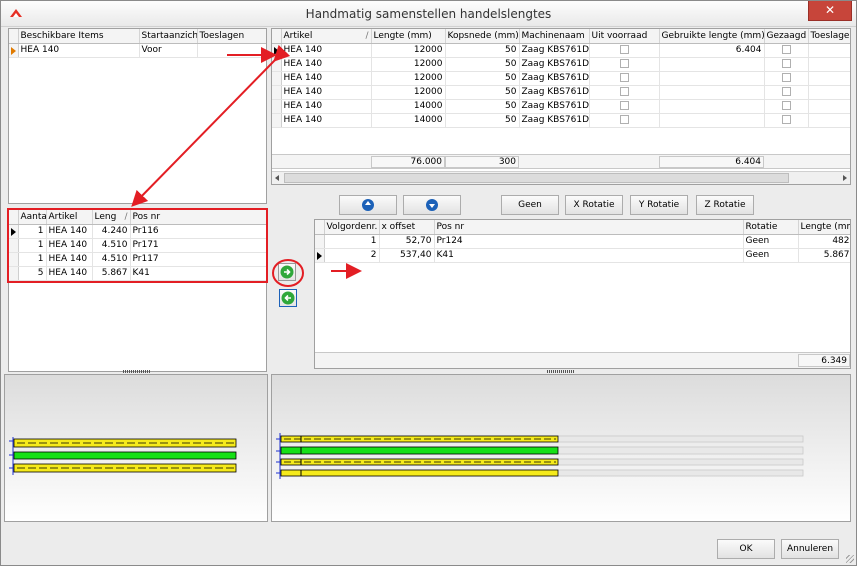  Describe the element at coordinates (69, 217) in the screenshot. I see `col-artikel: Artikel` at that location.